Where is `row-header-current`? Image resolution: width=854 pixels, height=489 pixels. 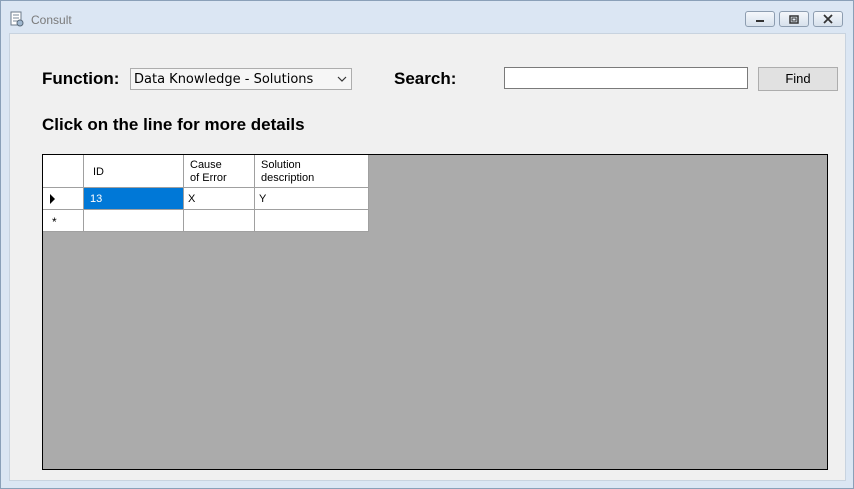
row-header-current is located at coordinates (63, 199).